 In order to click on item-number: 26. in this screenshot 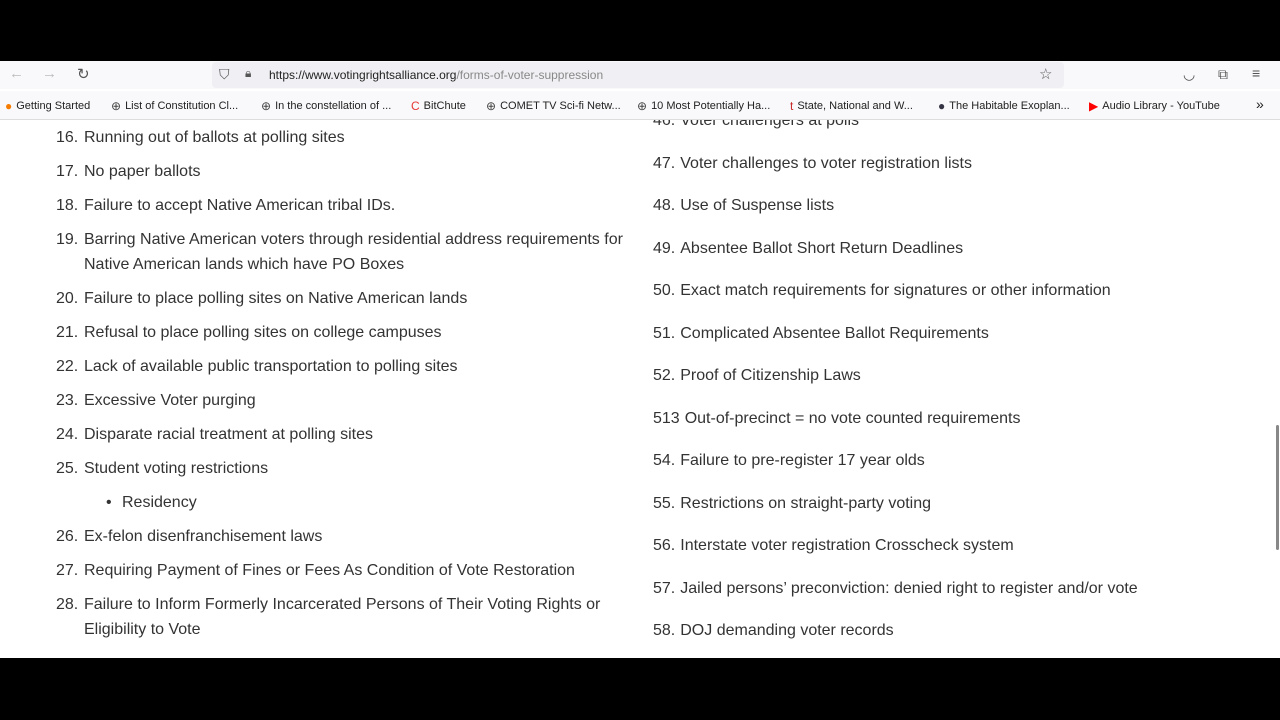, I will do `click(67, 536)`.